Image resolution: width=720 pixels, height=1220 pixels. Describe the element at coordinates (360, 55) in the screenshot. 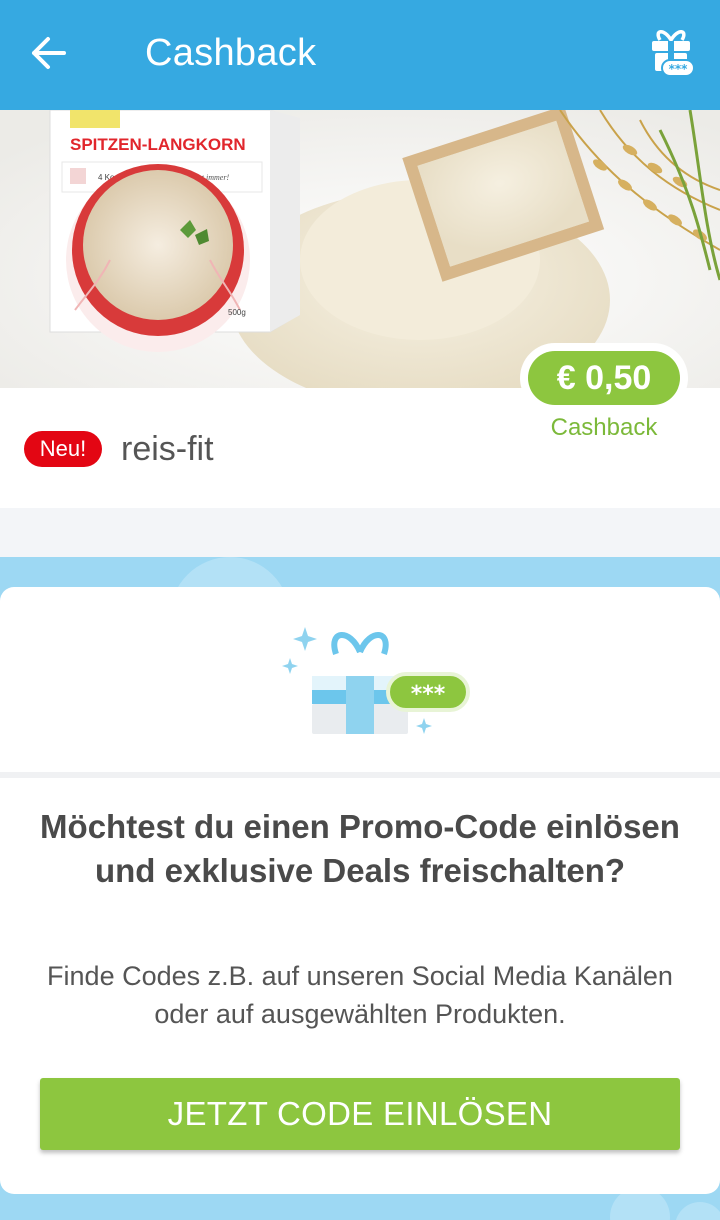

I see `app-bar: Cashback ***` at that location.